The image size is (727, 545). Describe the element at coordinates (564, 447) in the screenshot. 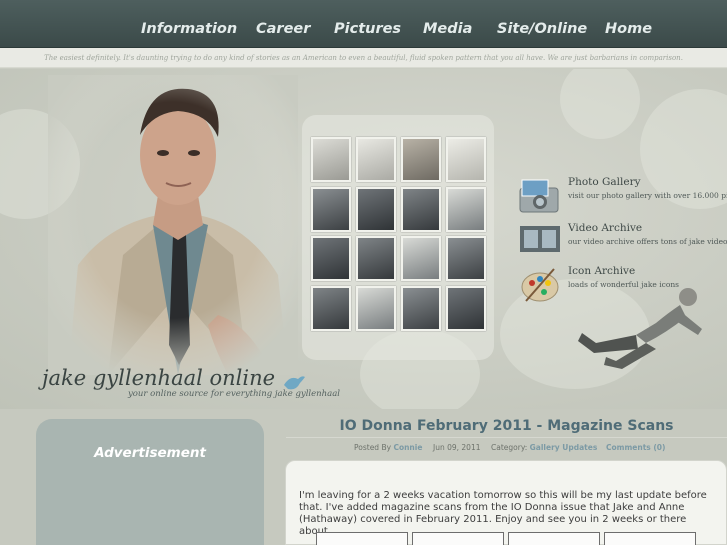

I see `post-category-link: Gallery Updates` at that location.